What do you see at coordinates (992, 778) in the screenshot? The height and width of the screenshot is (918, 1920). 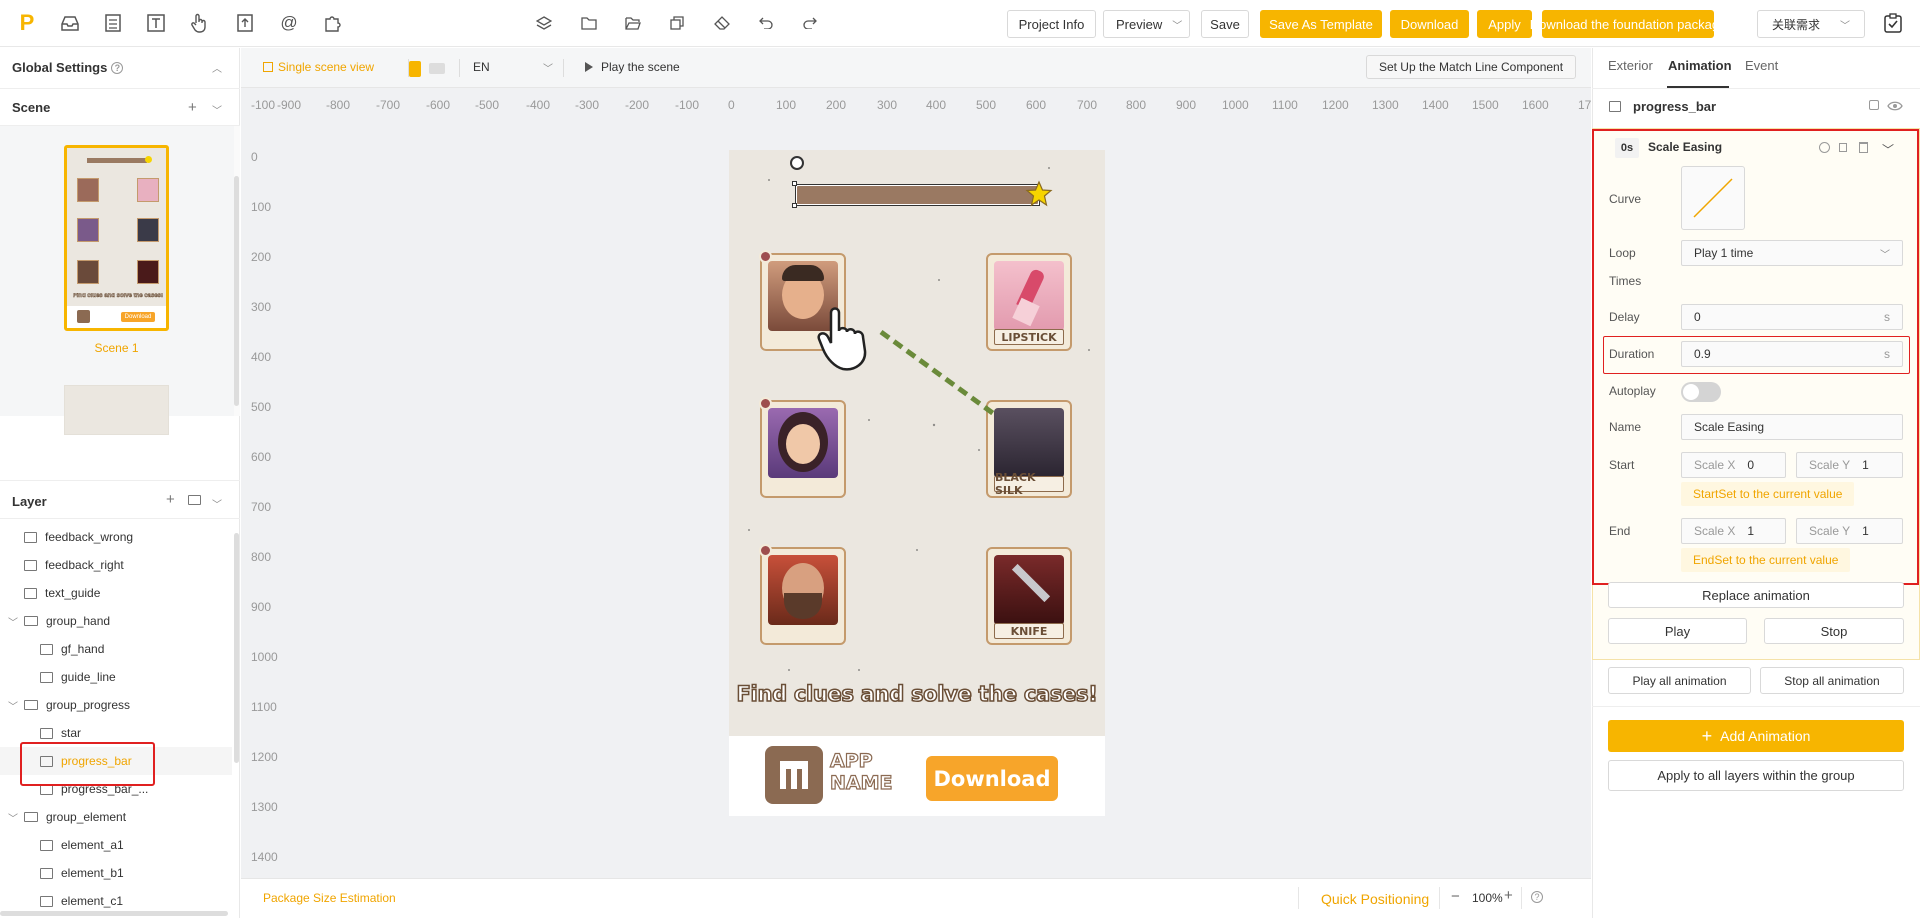 I see `phone-download-button: Download` at bounding box center [992, 778].